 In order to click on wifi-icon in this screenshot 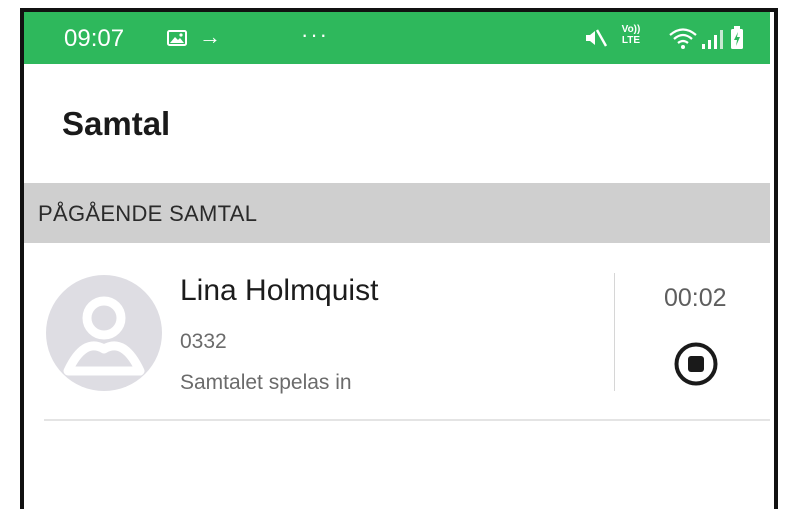, I will do `click(683, 38)`.